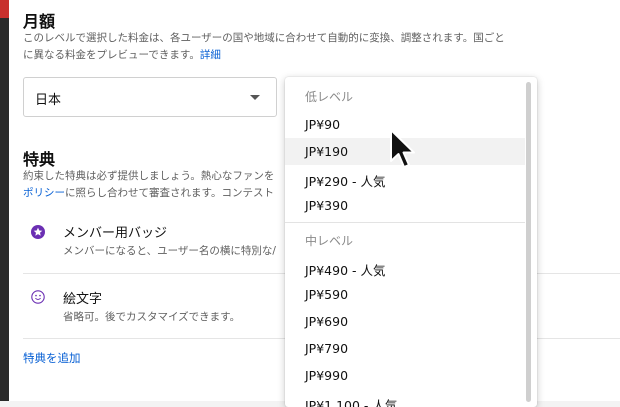 Image resolution: width=620 pixels, height=407 pixels. Describe the element at coordinates (405, 294) in the screenshot. I see `price-option: JP¥590` at that location.